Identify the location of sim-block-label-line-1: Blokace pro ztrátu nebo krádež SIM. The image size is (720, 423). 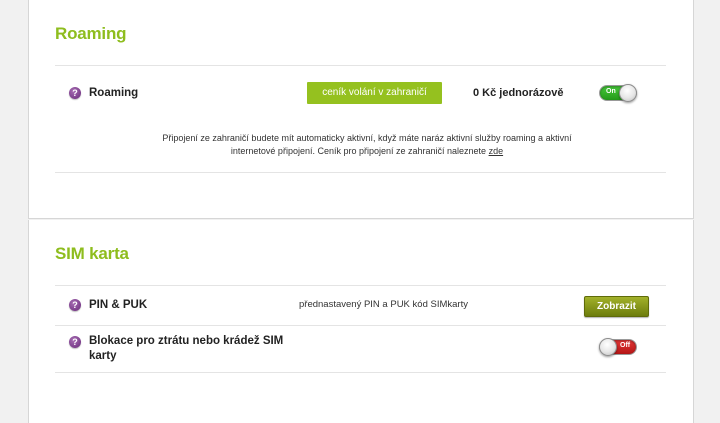
(186, 341).